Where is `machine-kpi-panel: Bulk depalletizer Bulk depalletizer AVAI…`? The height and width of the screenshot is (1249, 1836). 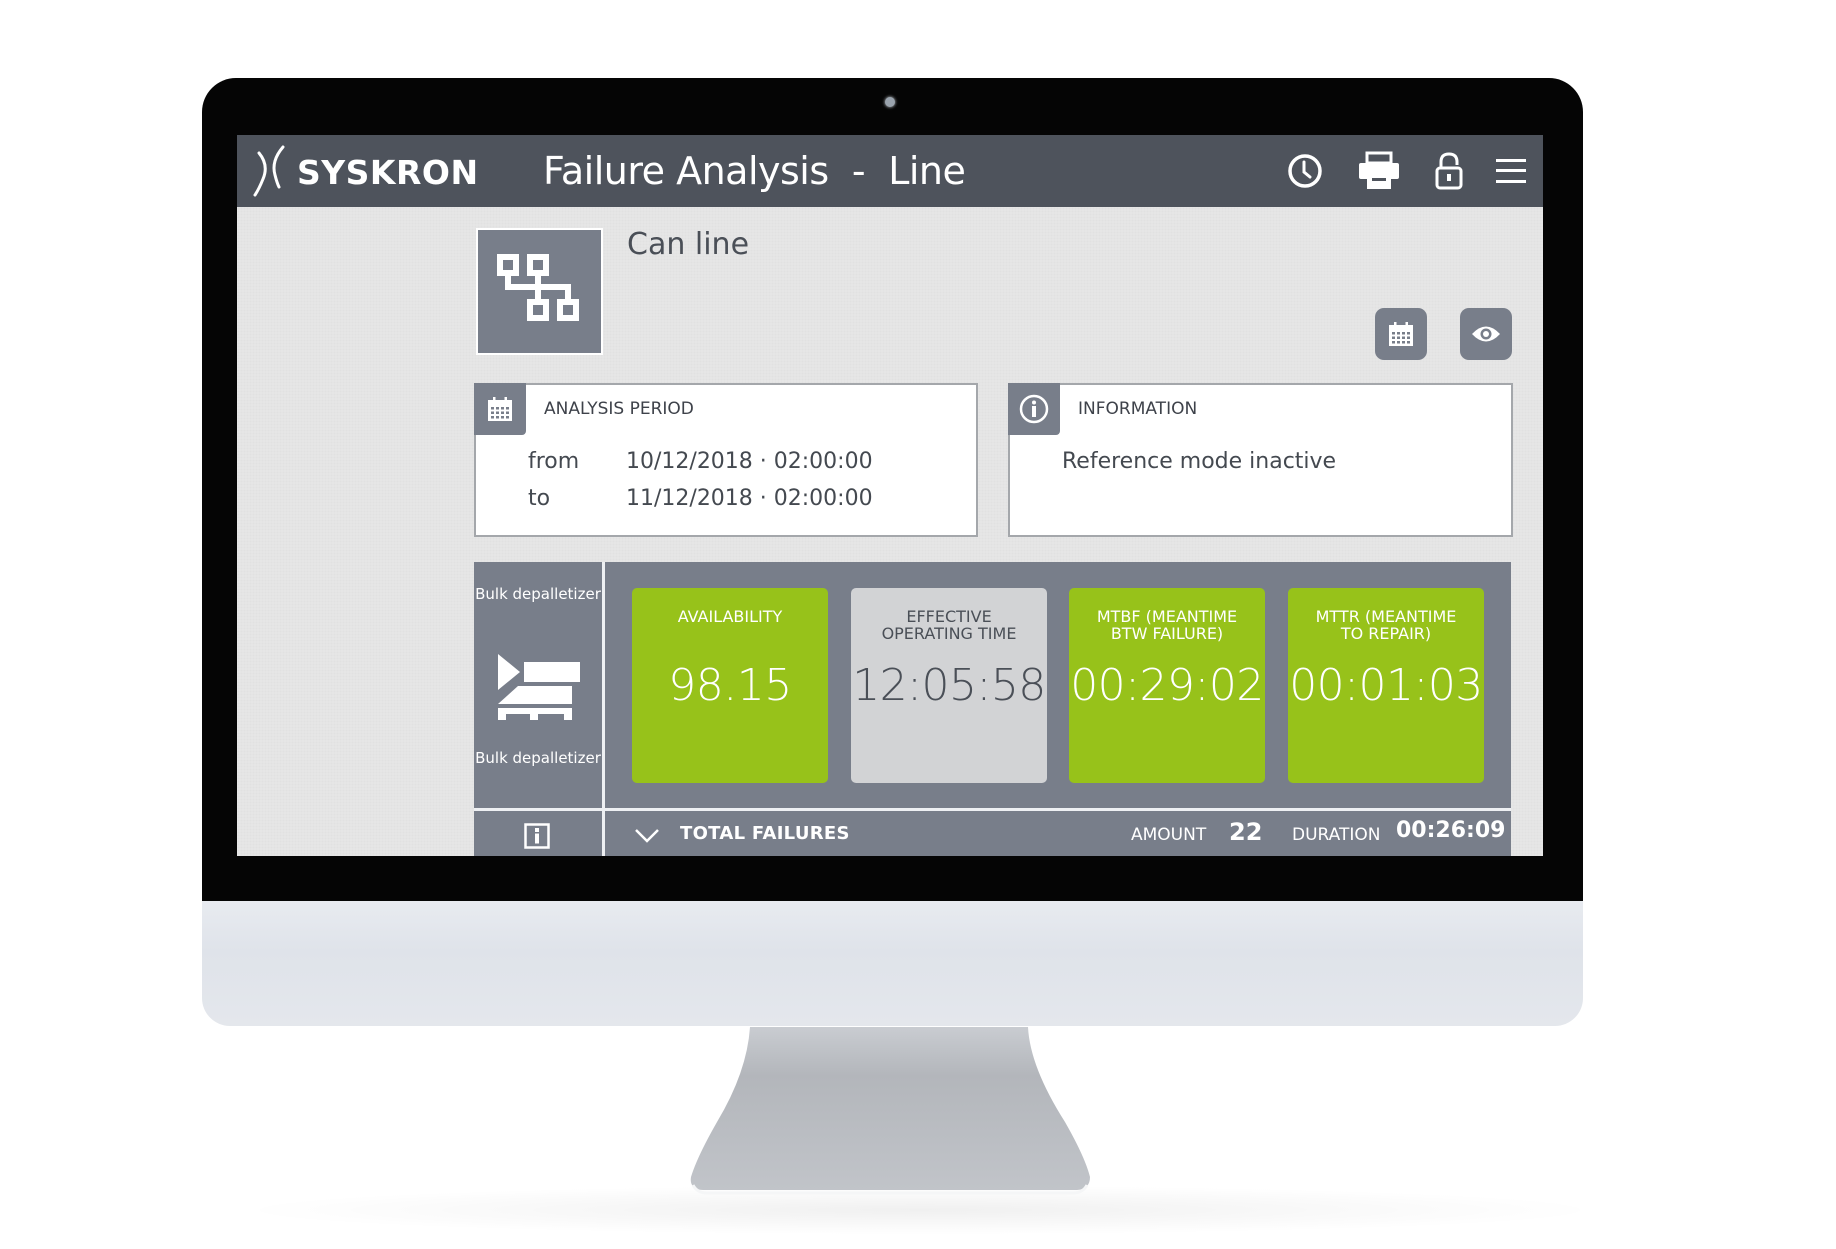 machine-kpi-panel: Bulk depalletizer Bulk depalletizer AVAI… is located at coordinates (992, 709).